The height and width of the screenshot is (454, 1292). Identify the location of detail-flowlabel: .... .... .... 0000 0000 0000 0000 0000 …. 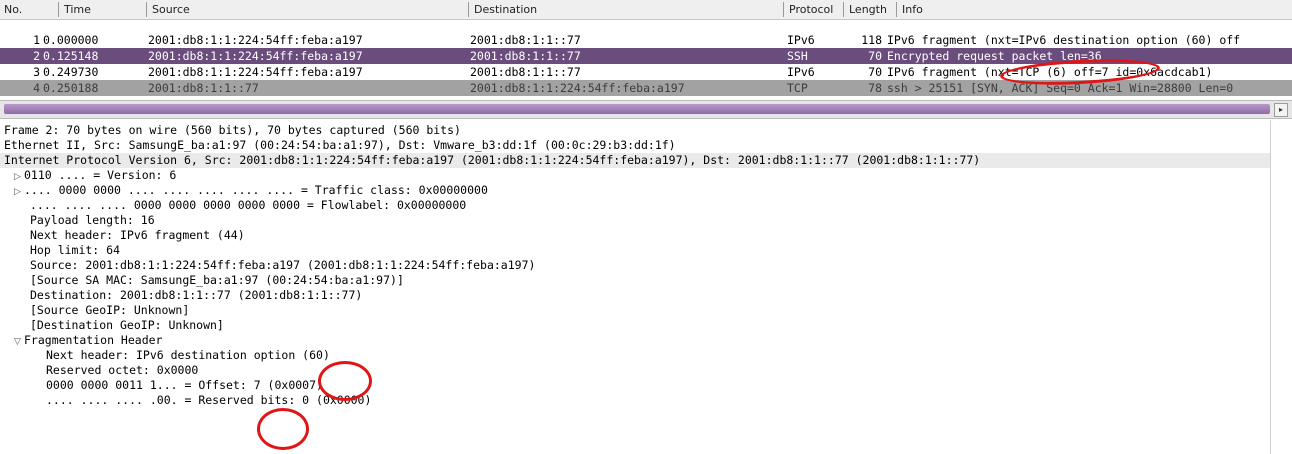
(646, 205).